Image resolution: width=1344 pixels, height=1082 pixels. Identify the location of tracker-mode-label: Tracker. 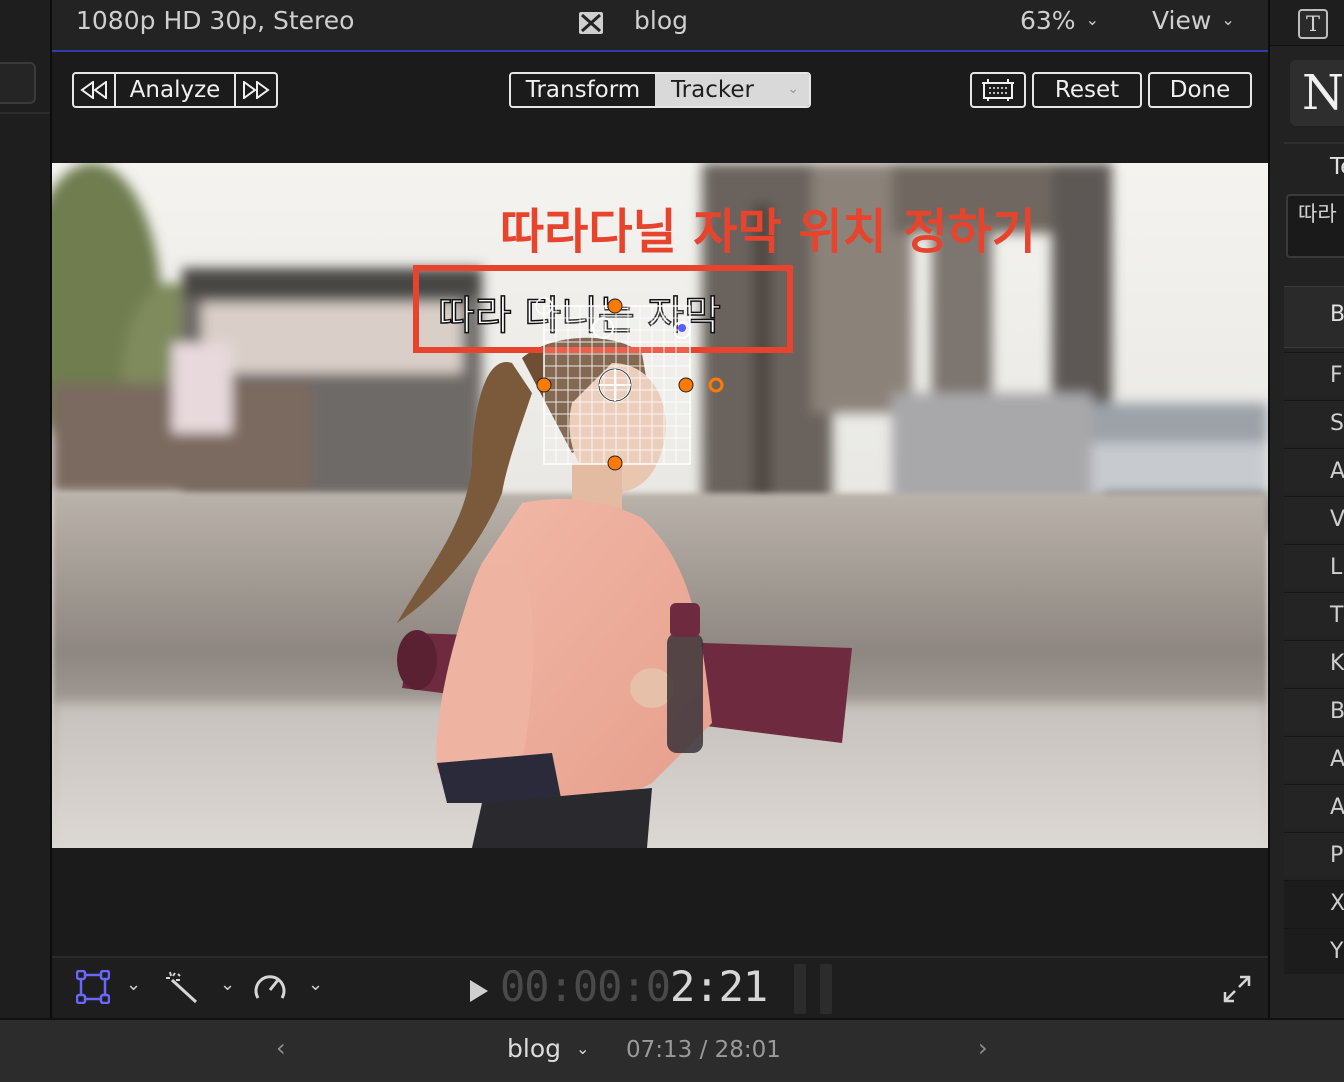
(712, 90).